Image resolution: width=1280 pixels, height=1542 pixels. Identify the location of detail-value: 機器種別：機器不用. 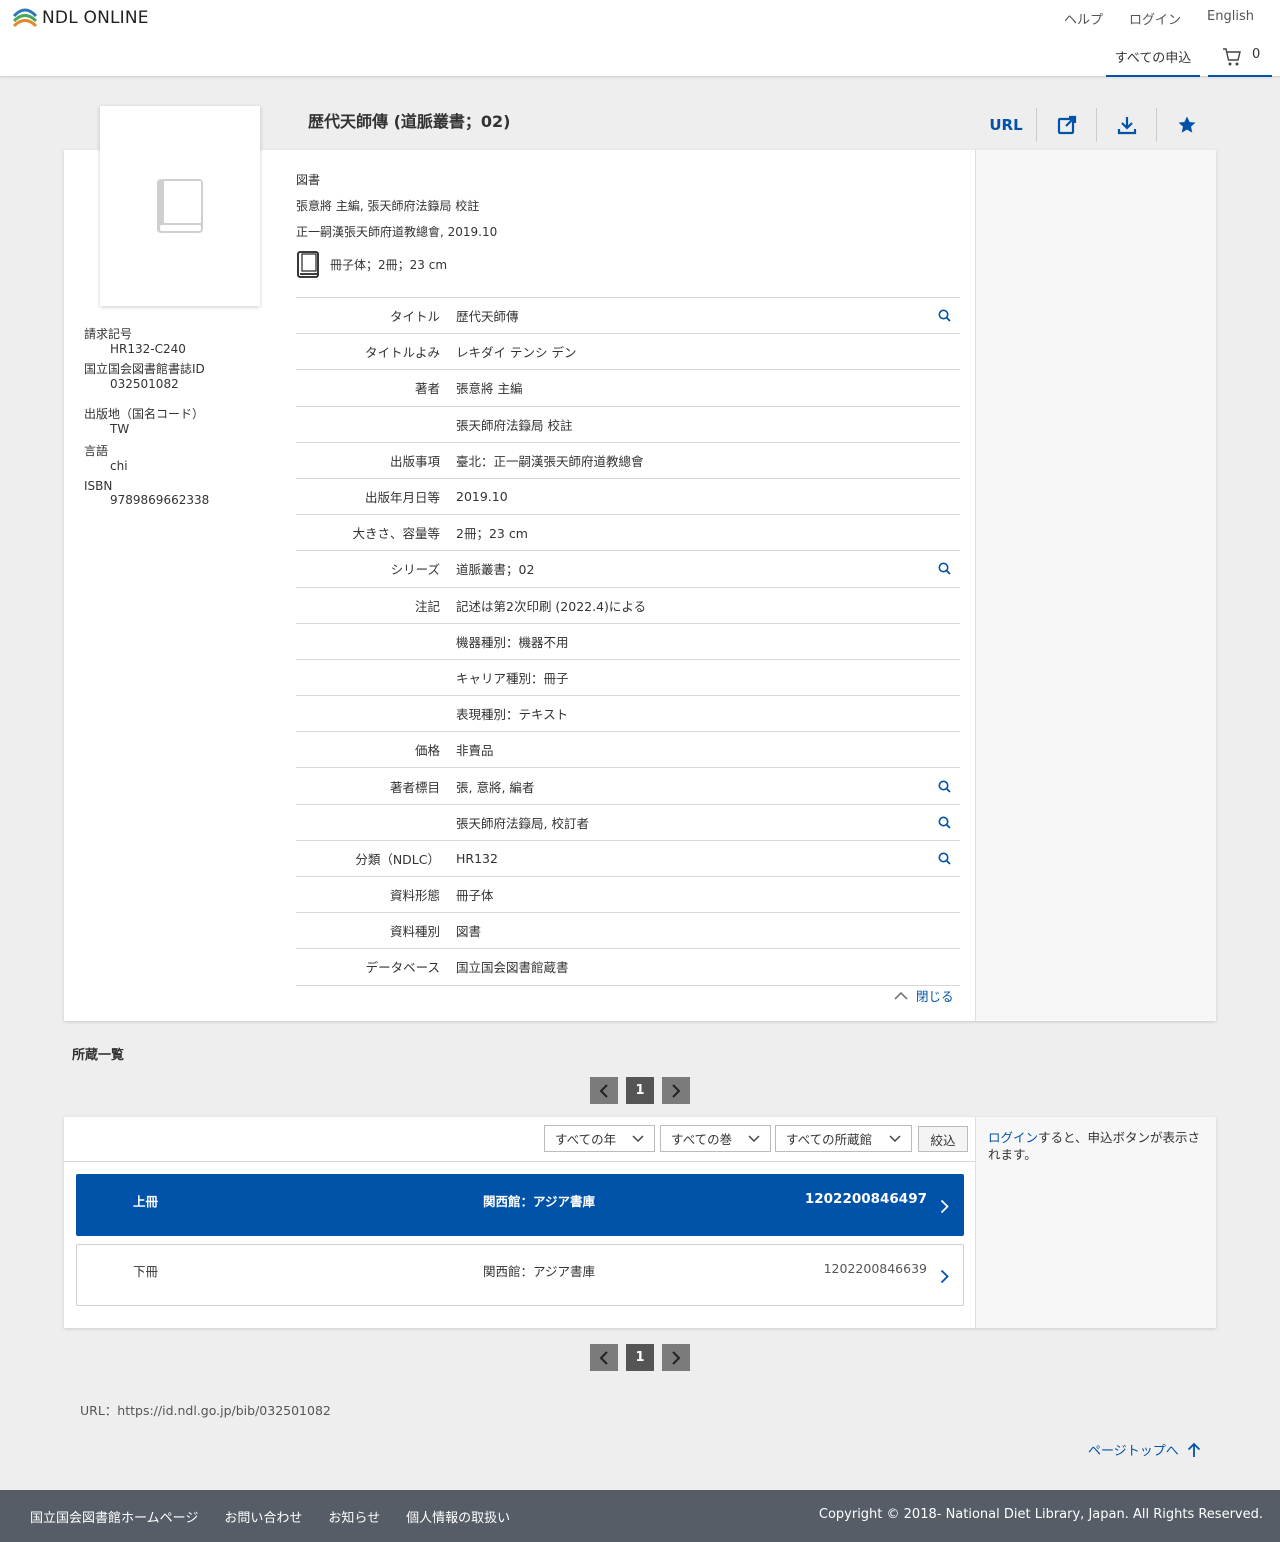
(512, 642).